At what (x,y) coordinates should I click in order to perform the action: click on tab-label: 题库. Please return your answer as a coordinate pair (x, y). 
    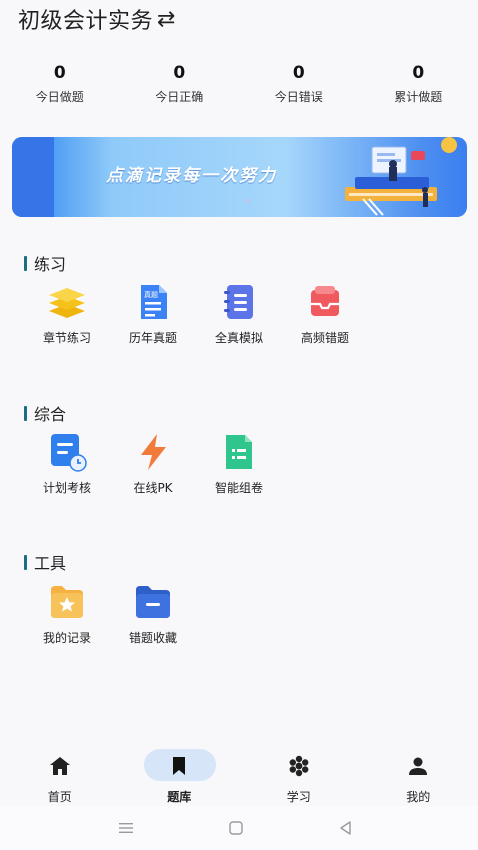
    Looking at the image, I should click on (179, 797).